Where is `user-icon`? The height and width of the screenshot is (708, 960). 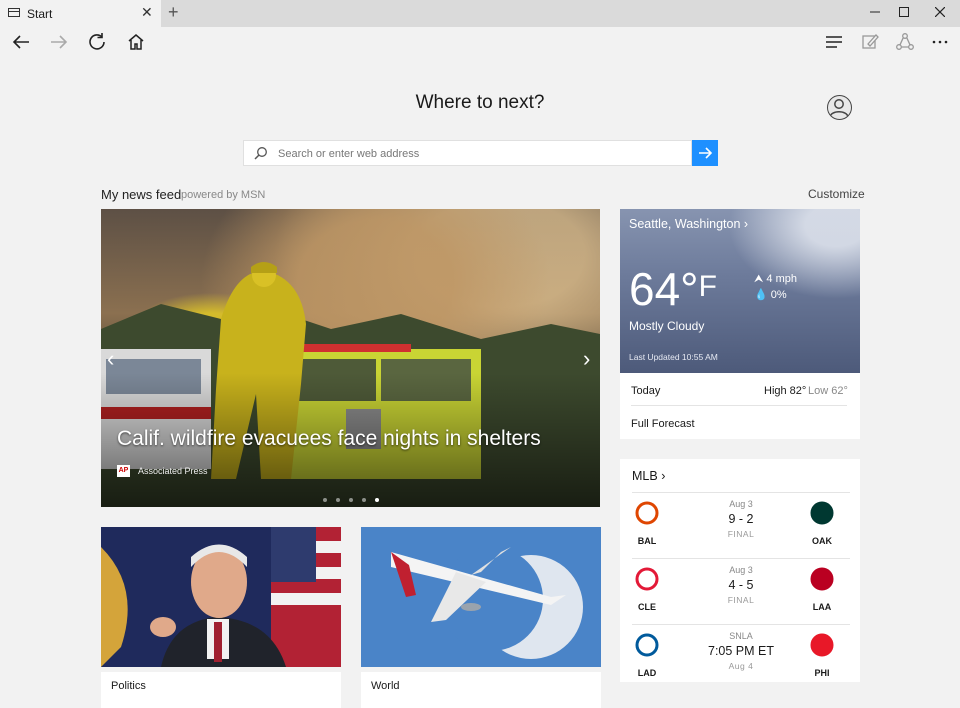 user-icon is located at coordinates (839, 108).